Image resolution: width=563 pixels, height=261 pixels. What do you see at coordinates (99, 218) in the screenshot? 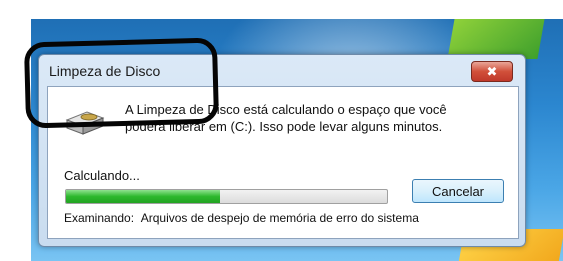
I see `scanning-label: Examinando:` at bounding box center [99, 218].